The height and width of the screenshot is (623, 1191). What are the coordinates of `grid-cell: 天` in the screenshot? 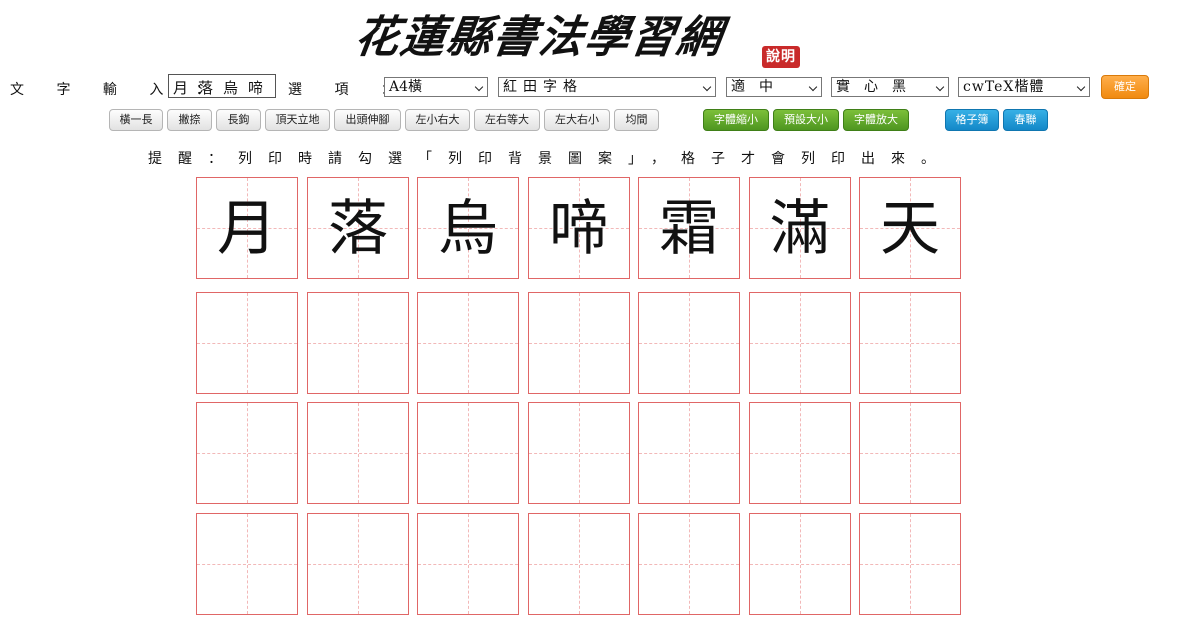 It's located at (910, 228).